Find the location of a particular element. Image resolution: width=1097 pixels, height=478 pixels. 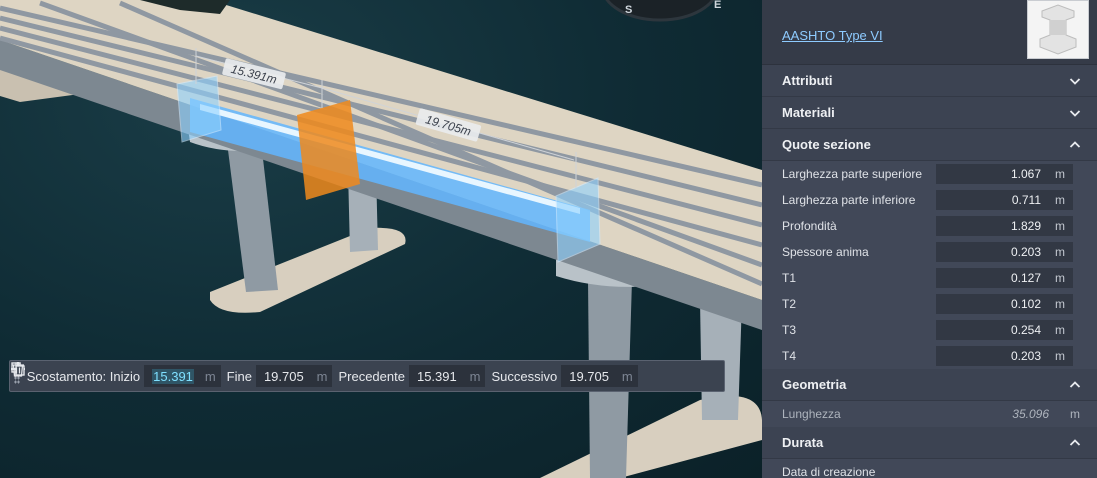

property-label: T3 is located at coordinates (789, 330).